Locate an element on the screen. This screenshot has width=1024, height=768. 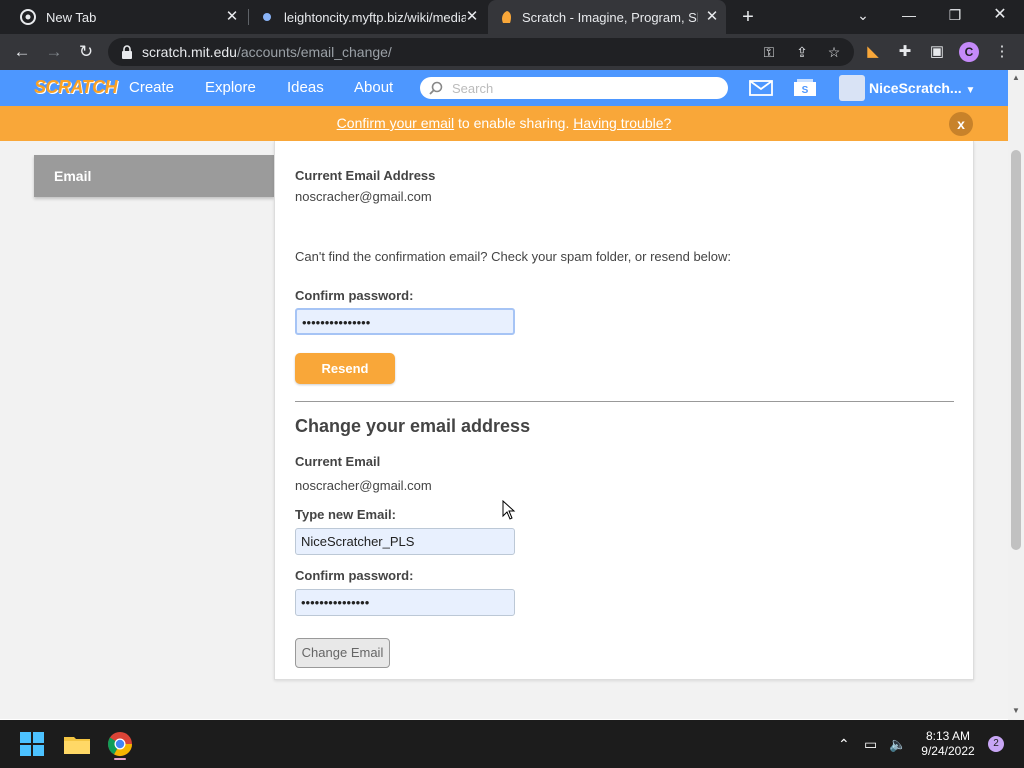
scratch-cat-icon is located at coordinates (506, 17).